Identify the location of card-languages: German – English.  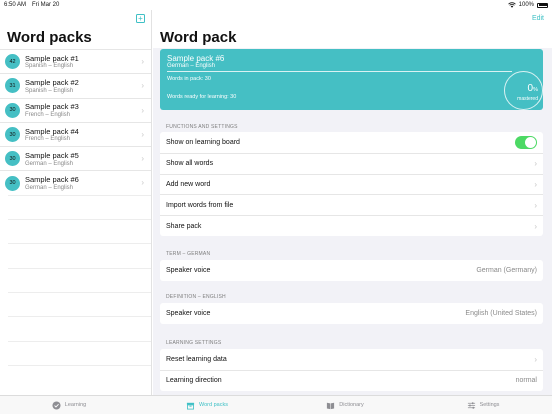
(191, 66).